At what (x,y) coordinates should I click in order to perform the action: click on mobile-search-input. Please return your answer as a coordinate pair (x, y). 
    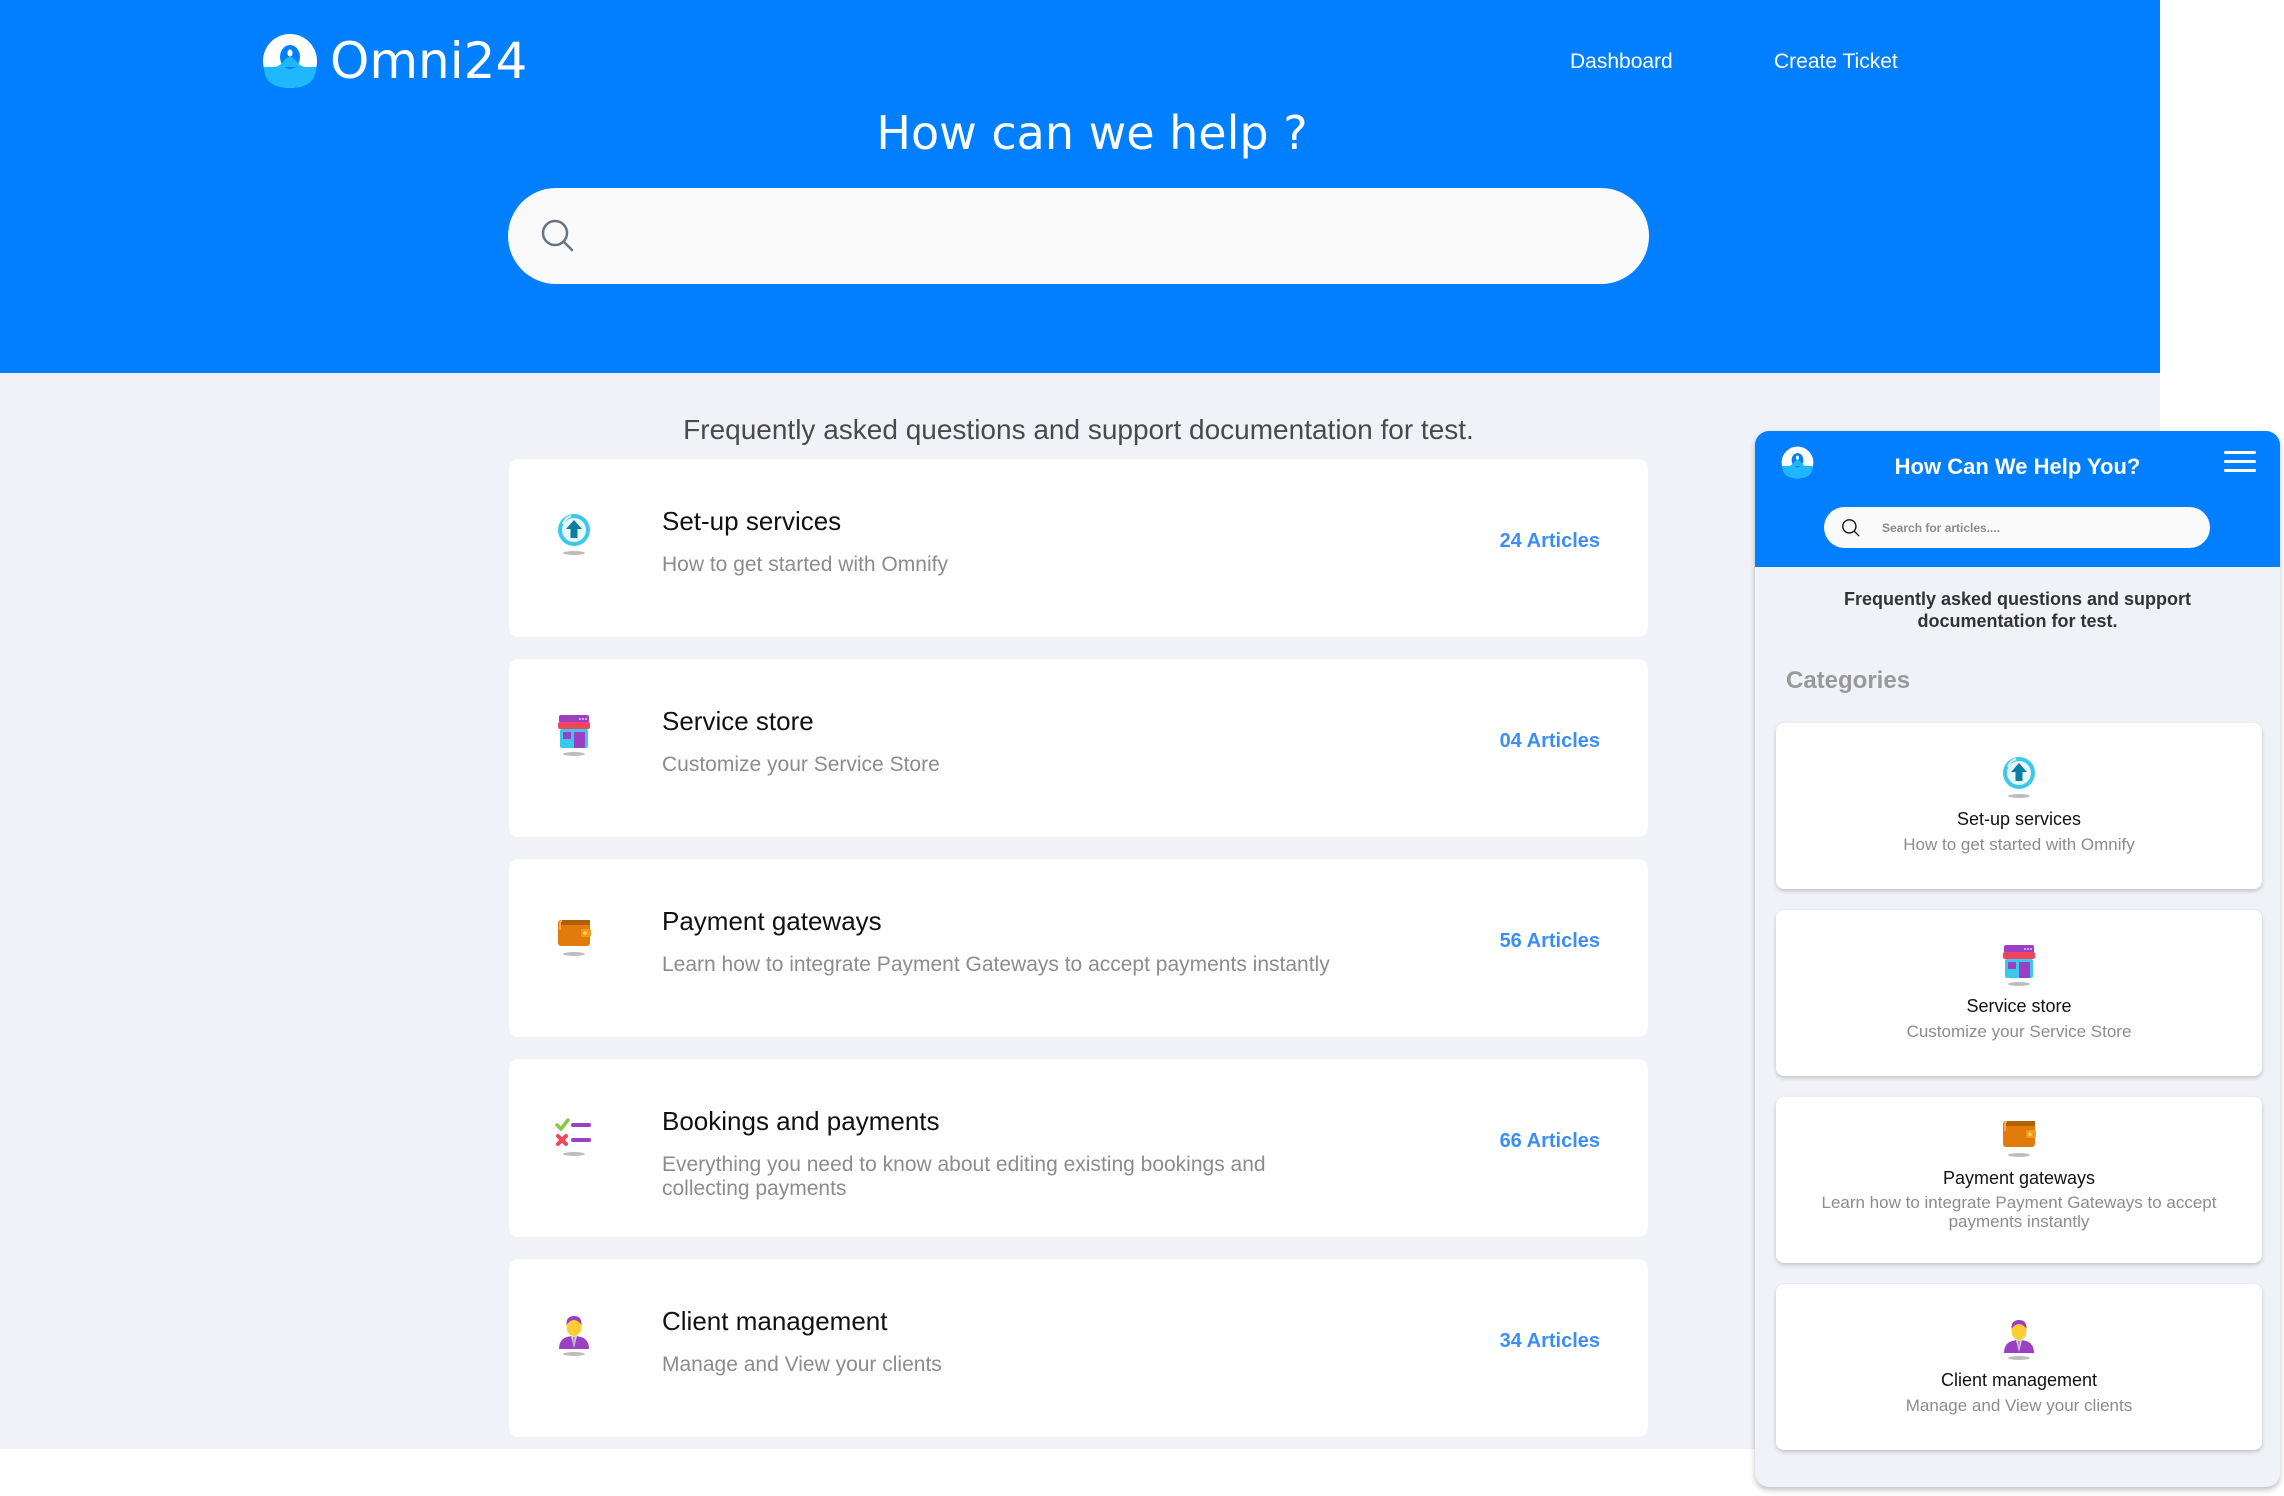
    Looking at the image, I should click on (2046, 527).